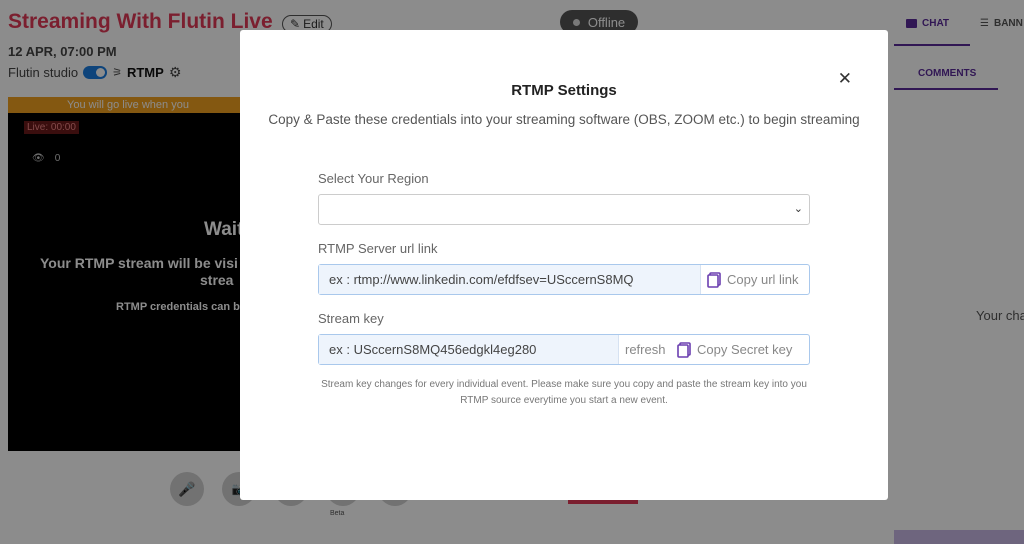 The image size is (1024, 544). I want to click on server-url-label: RTMP Server url link, so click(378, 248).